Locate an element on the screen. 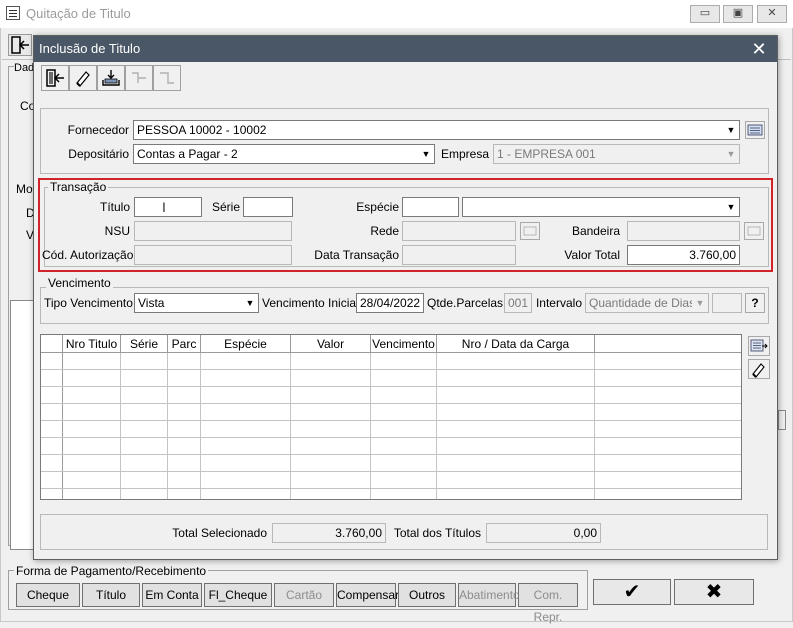  export-list-icon is located at coordinates (759, 345).